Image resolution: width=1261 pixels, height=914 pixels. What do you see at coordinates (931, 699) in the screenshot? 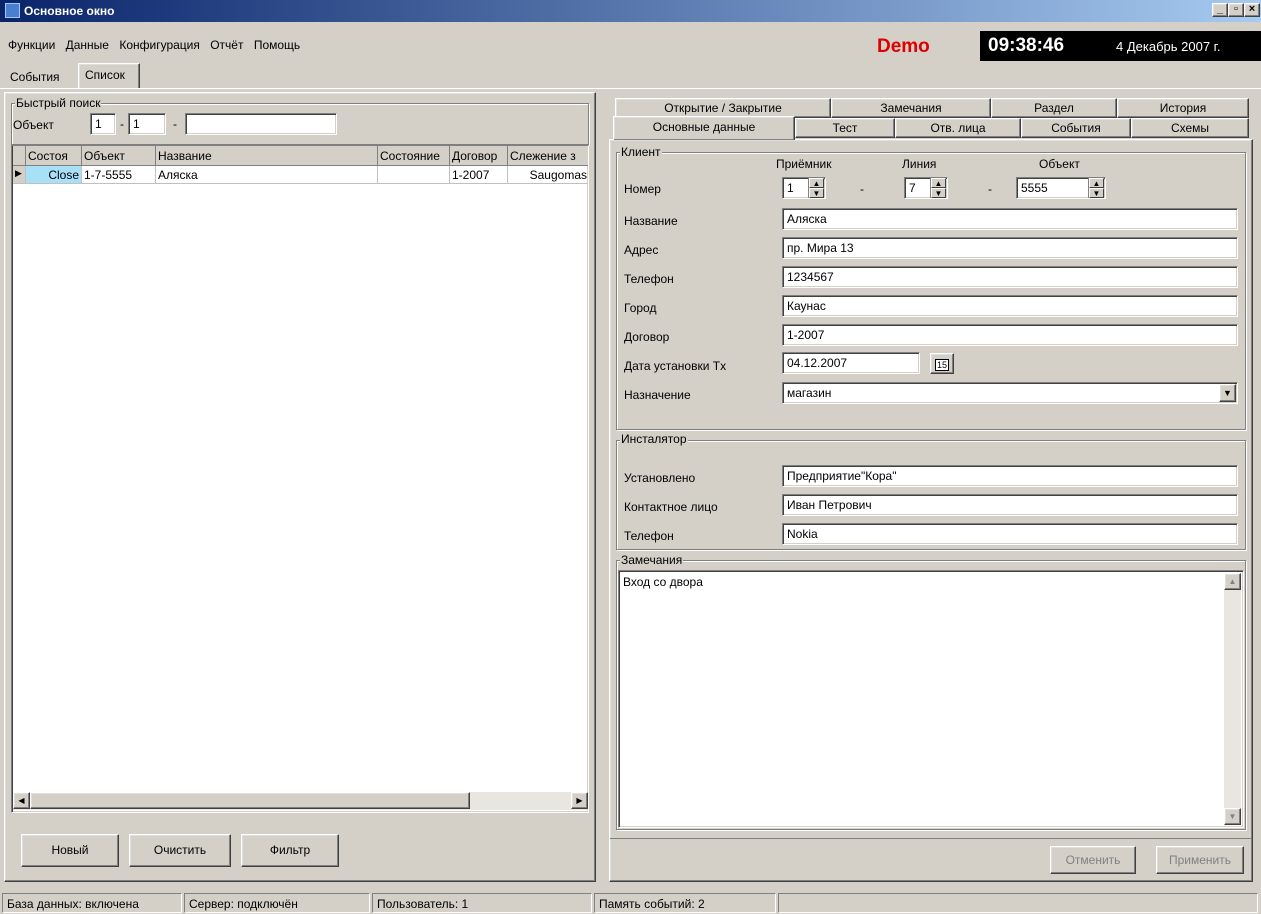
I see `notes-textarea: Вход со двора ▲ ▼` at bounding box center [931, 699].